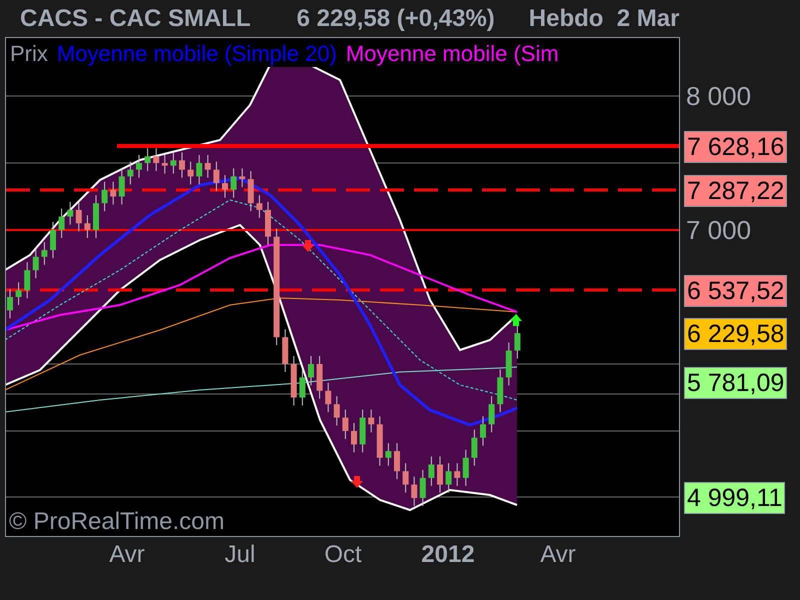 The image size is (800, 600). Describe the element at coordinates (736, 191) in the screenshot. I see `price-level-tag: 7 287,22` at that location.